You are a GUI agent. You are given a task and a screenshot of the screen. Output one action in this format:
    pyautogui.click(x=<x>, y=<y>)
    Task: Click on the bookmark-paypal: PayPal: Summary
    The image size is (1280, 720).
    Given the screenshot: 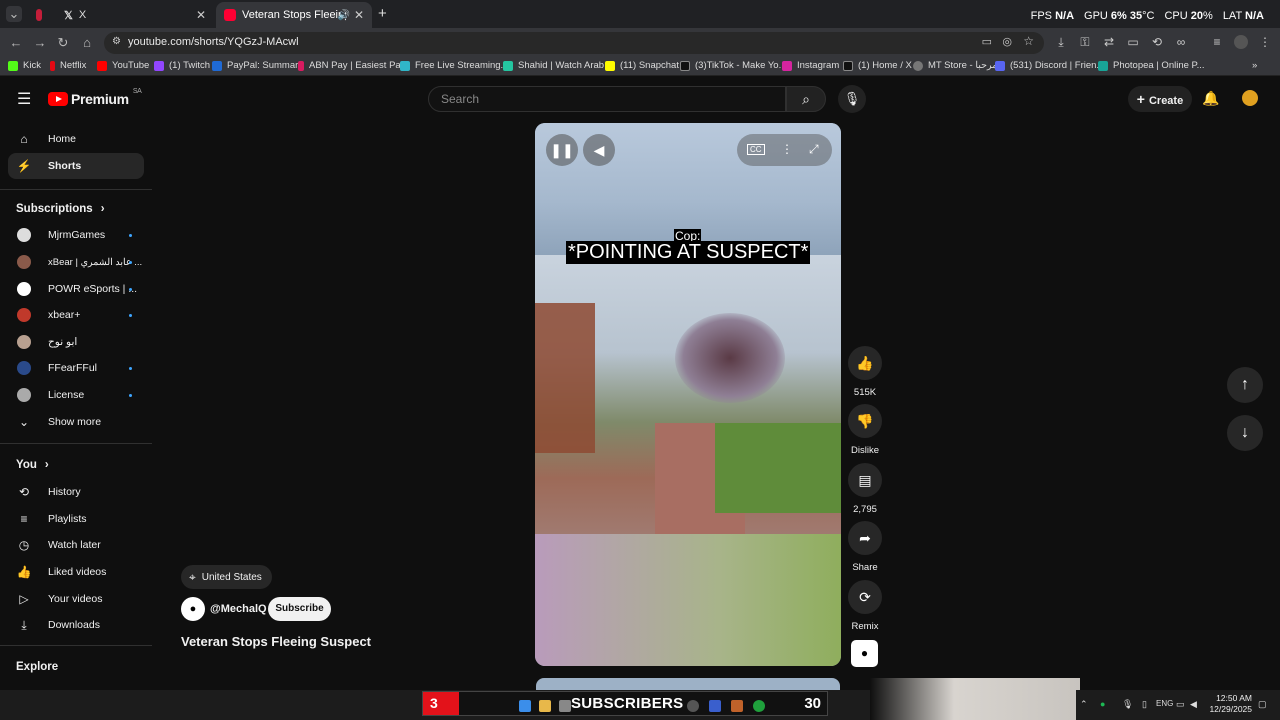 What is the action you would take?
    pyautogui.click(x=257, y=65)
    